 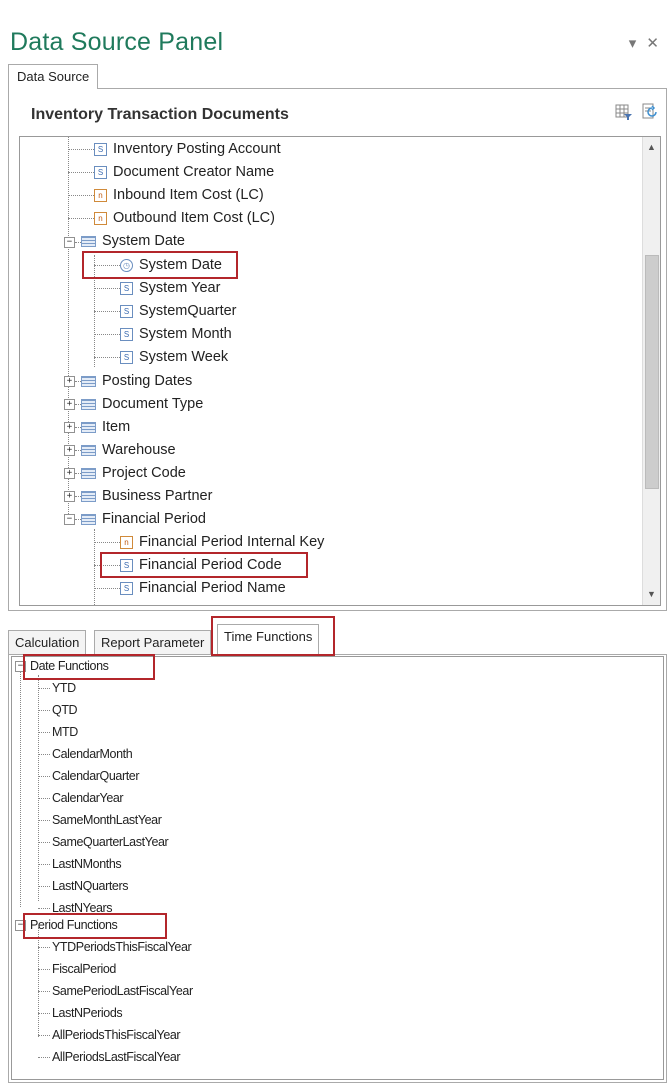 I want to click on scroll-up-icon: ▲, so click(x=651, y=147).